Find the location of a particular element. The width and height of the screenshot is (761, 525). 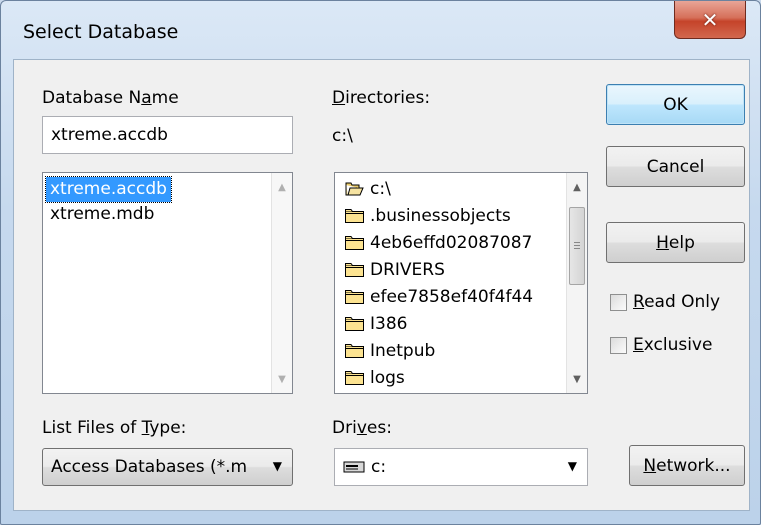

file-list-scrollbar: ▲ ▼ is located at coordinates (281, 283).